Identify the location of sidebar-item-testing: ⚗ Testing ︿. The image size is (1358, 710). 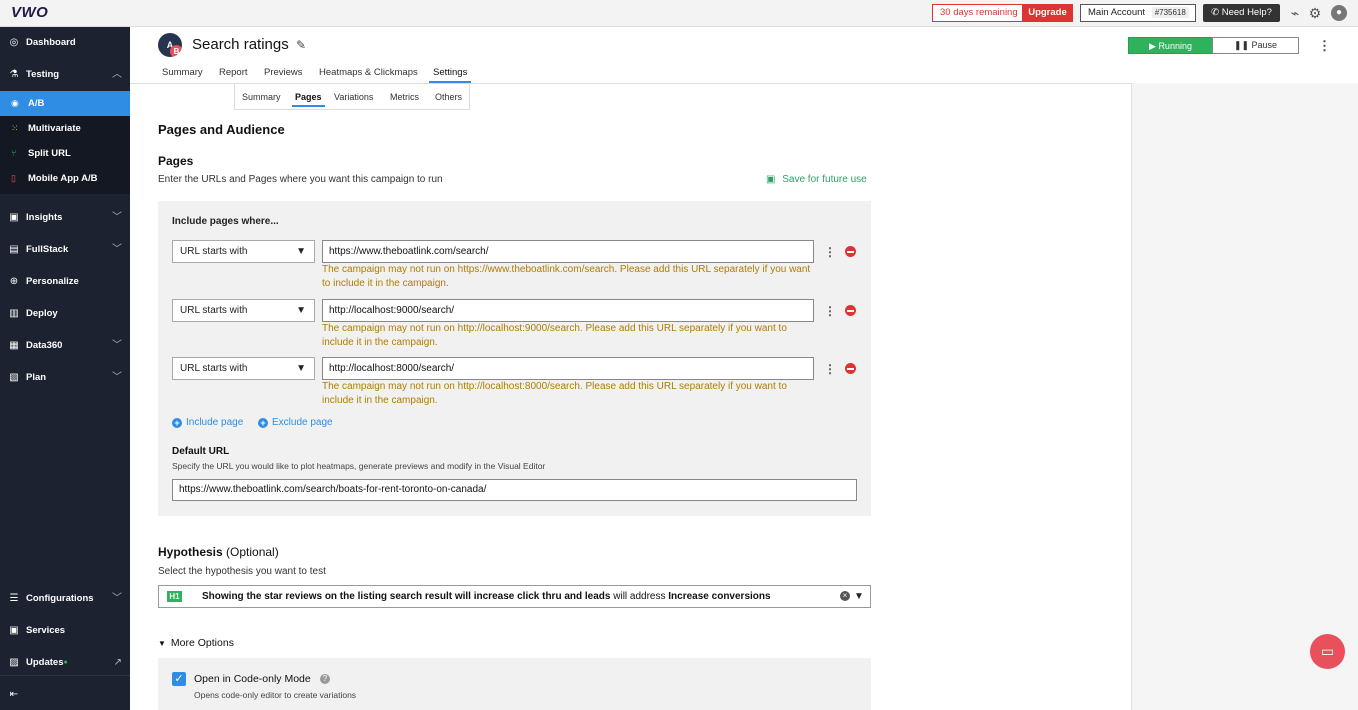
(65, 75).